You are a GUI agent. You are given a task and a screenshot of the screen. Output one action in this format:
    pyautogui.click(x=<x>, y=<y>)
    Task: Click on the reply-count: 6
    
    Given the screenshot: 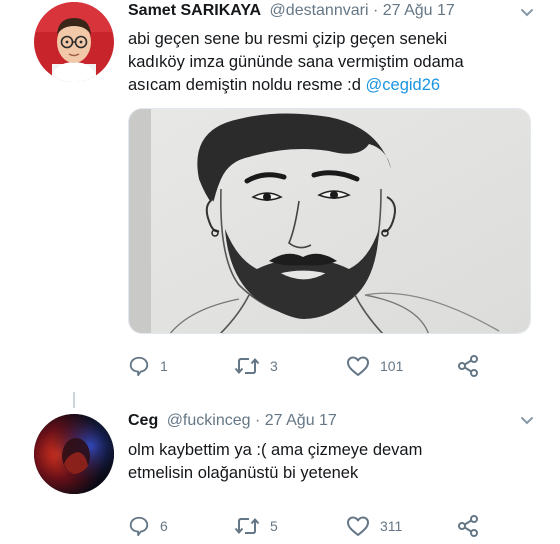 What is the action you would take?
    pyautogui.click(x=164, y=526)
    